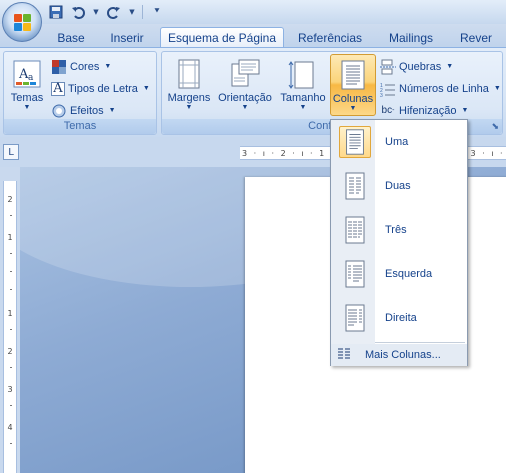 This screenshot has height=473, width=506. What do you see at coordinates (388, 67) in the screenshot?
I see `breaks-icon` at bounding box center [388, 67].